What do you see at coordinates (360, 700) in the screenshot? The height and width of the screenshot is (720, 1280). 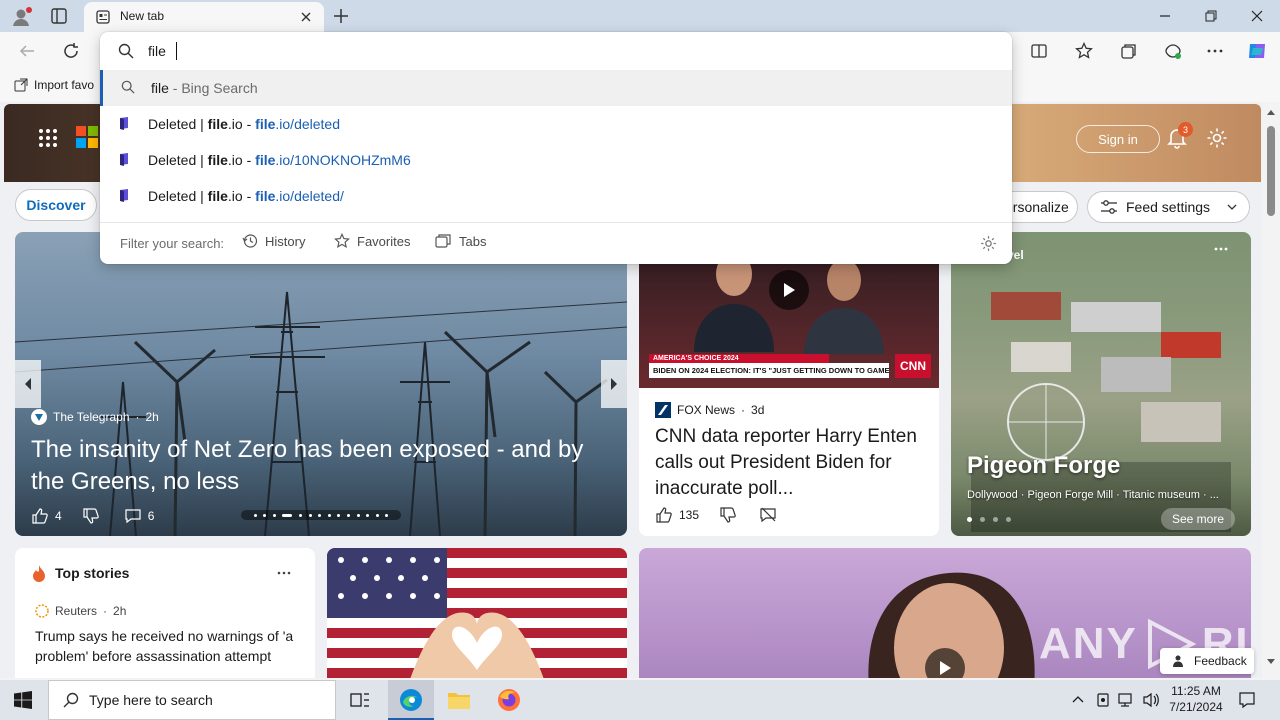 I see `task-view-icon` at bounding box center [360, 700].